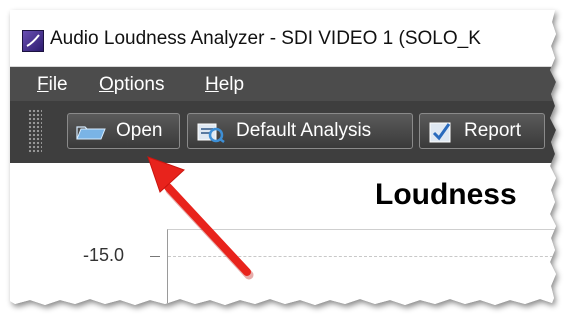 This screenshot has height=317, width=566. What do you see at coordinates (104, 255) in the screenshot?
I see `y-axis-tick-label: -15.0` at bounding box center [104, 255].